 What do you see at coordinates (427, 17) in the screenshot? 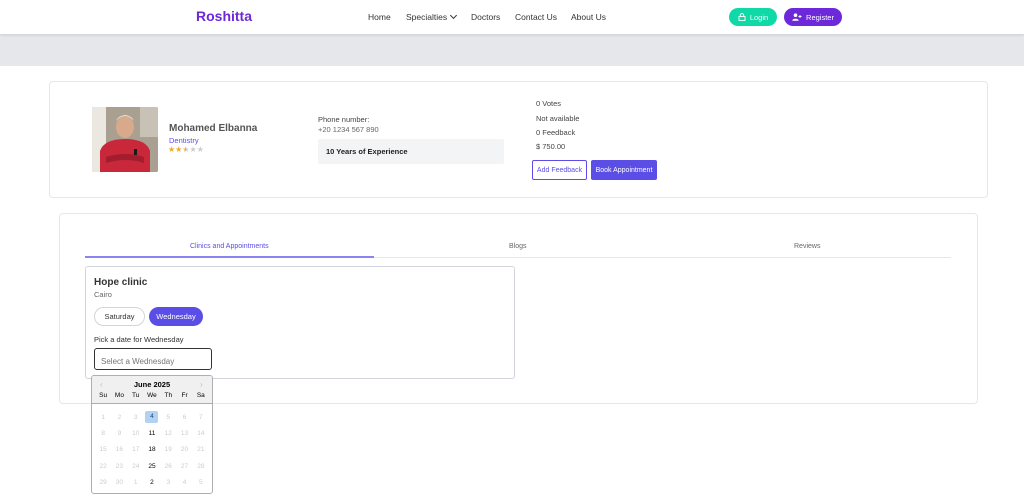
I see `nav-specialties-label: Specialties` at bounding box center [427, 17].